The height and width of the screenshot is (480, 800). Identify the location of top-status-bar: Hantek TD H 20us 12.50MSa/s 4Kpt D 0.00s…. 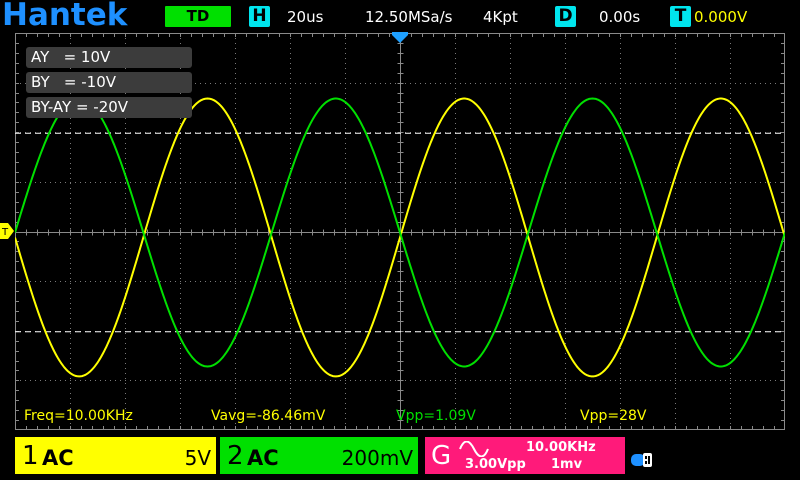
(400, 16).